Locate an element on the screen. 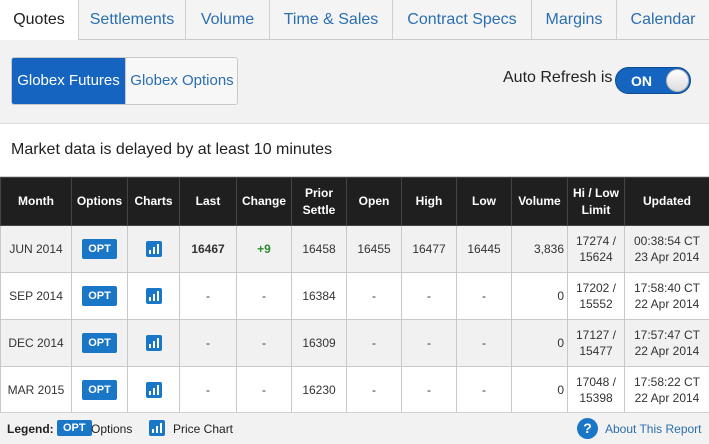 The width and height of the screenshot is (709, 444). cell-updated: 17:57:47 CT 22 Apr 2014 is located at coordinates (666, 343).